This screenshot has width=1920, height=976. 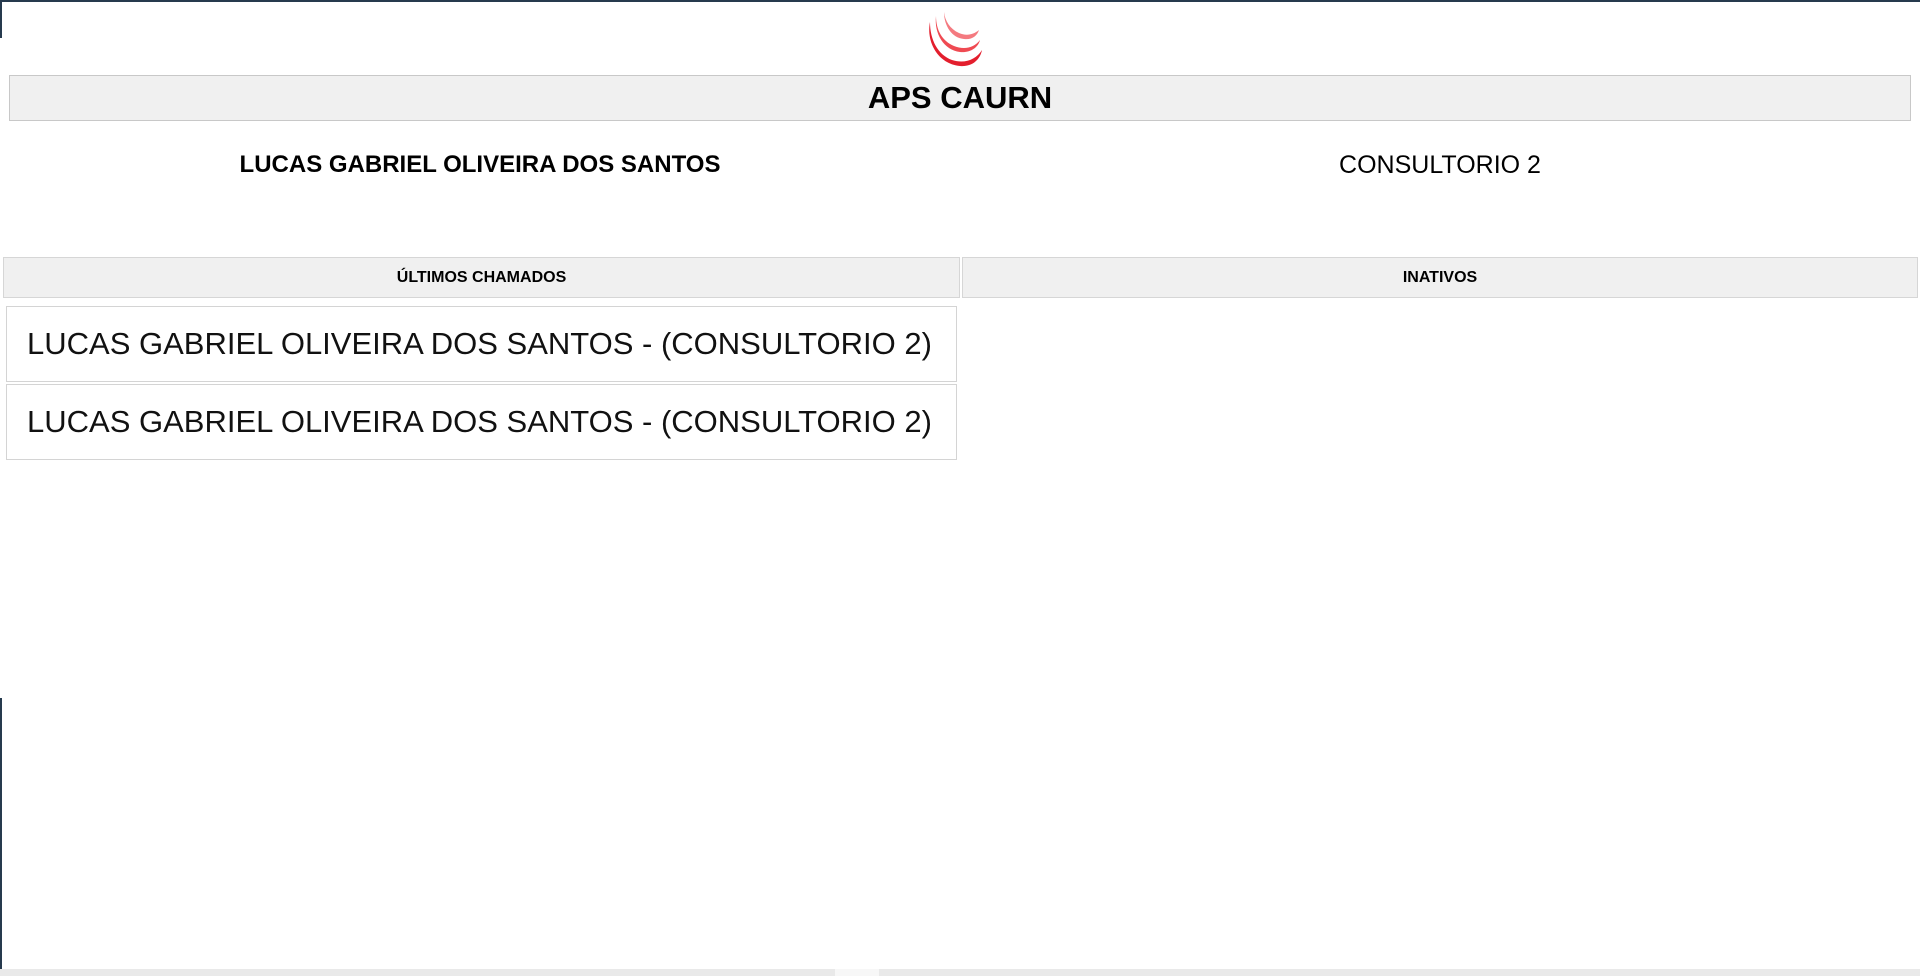 What do you see at coordinates (481, 277) in the screenshot?
I see `recent-calls-header: ÚLTIMOS CHAMADOS` at bounding box center [481, 277].